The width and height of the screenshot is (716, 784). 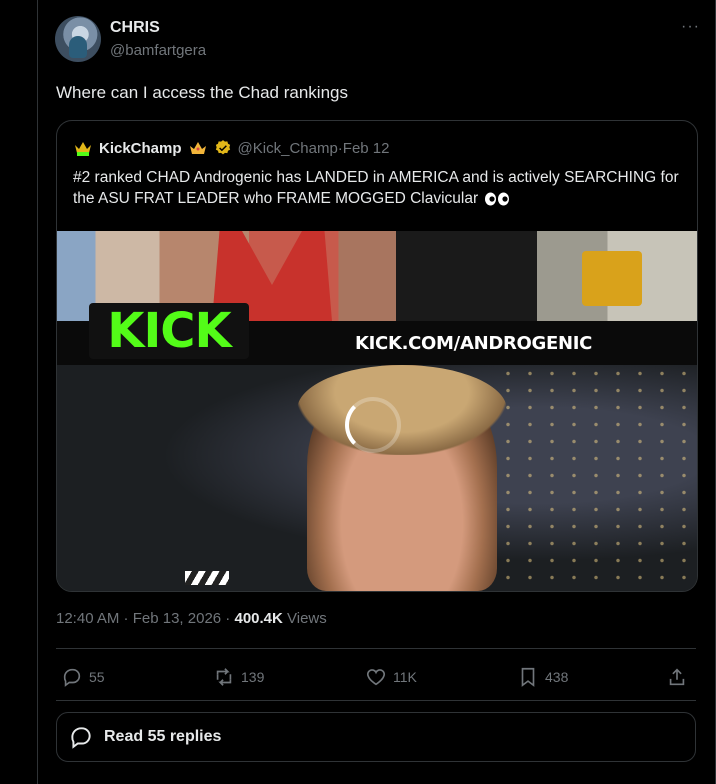 What do you see at coordinates (87, 618) in the screenshot?
I see `tweet-time: 12:40 AM` at bounding box center [87, 618].